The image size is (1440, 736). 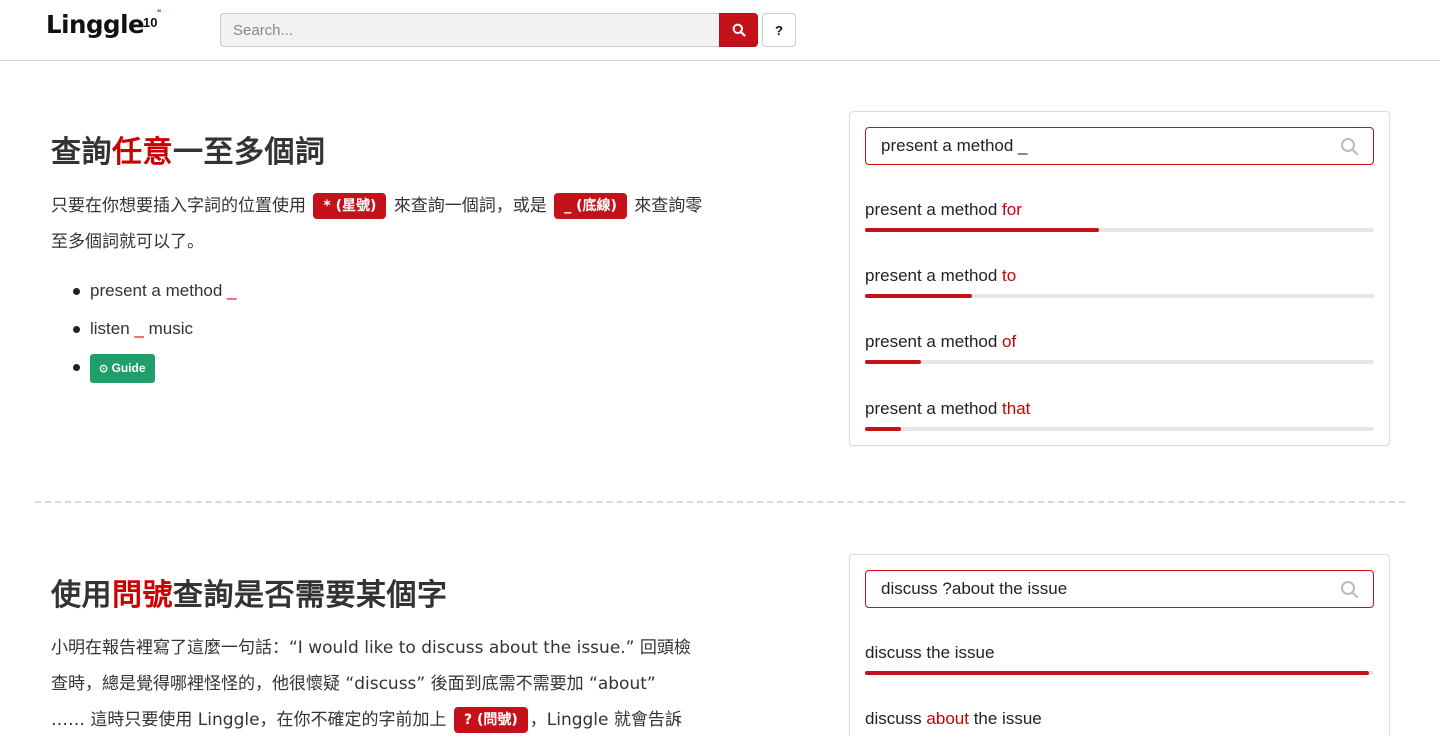 What do you see at coordinates (896, 718) in the screenshot?
I see `result-base: discuss` at bounding box center [896, 718].